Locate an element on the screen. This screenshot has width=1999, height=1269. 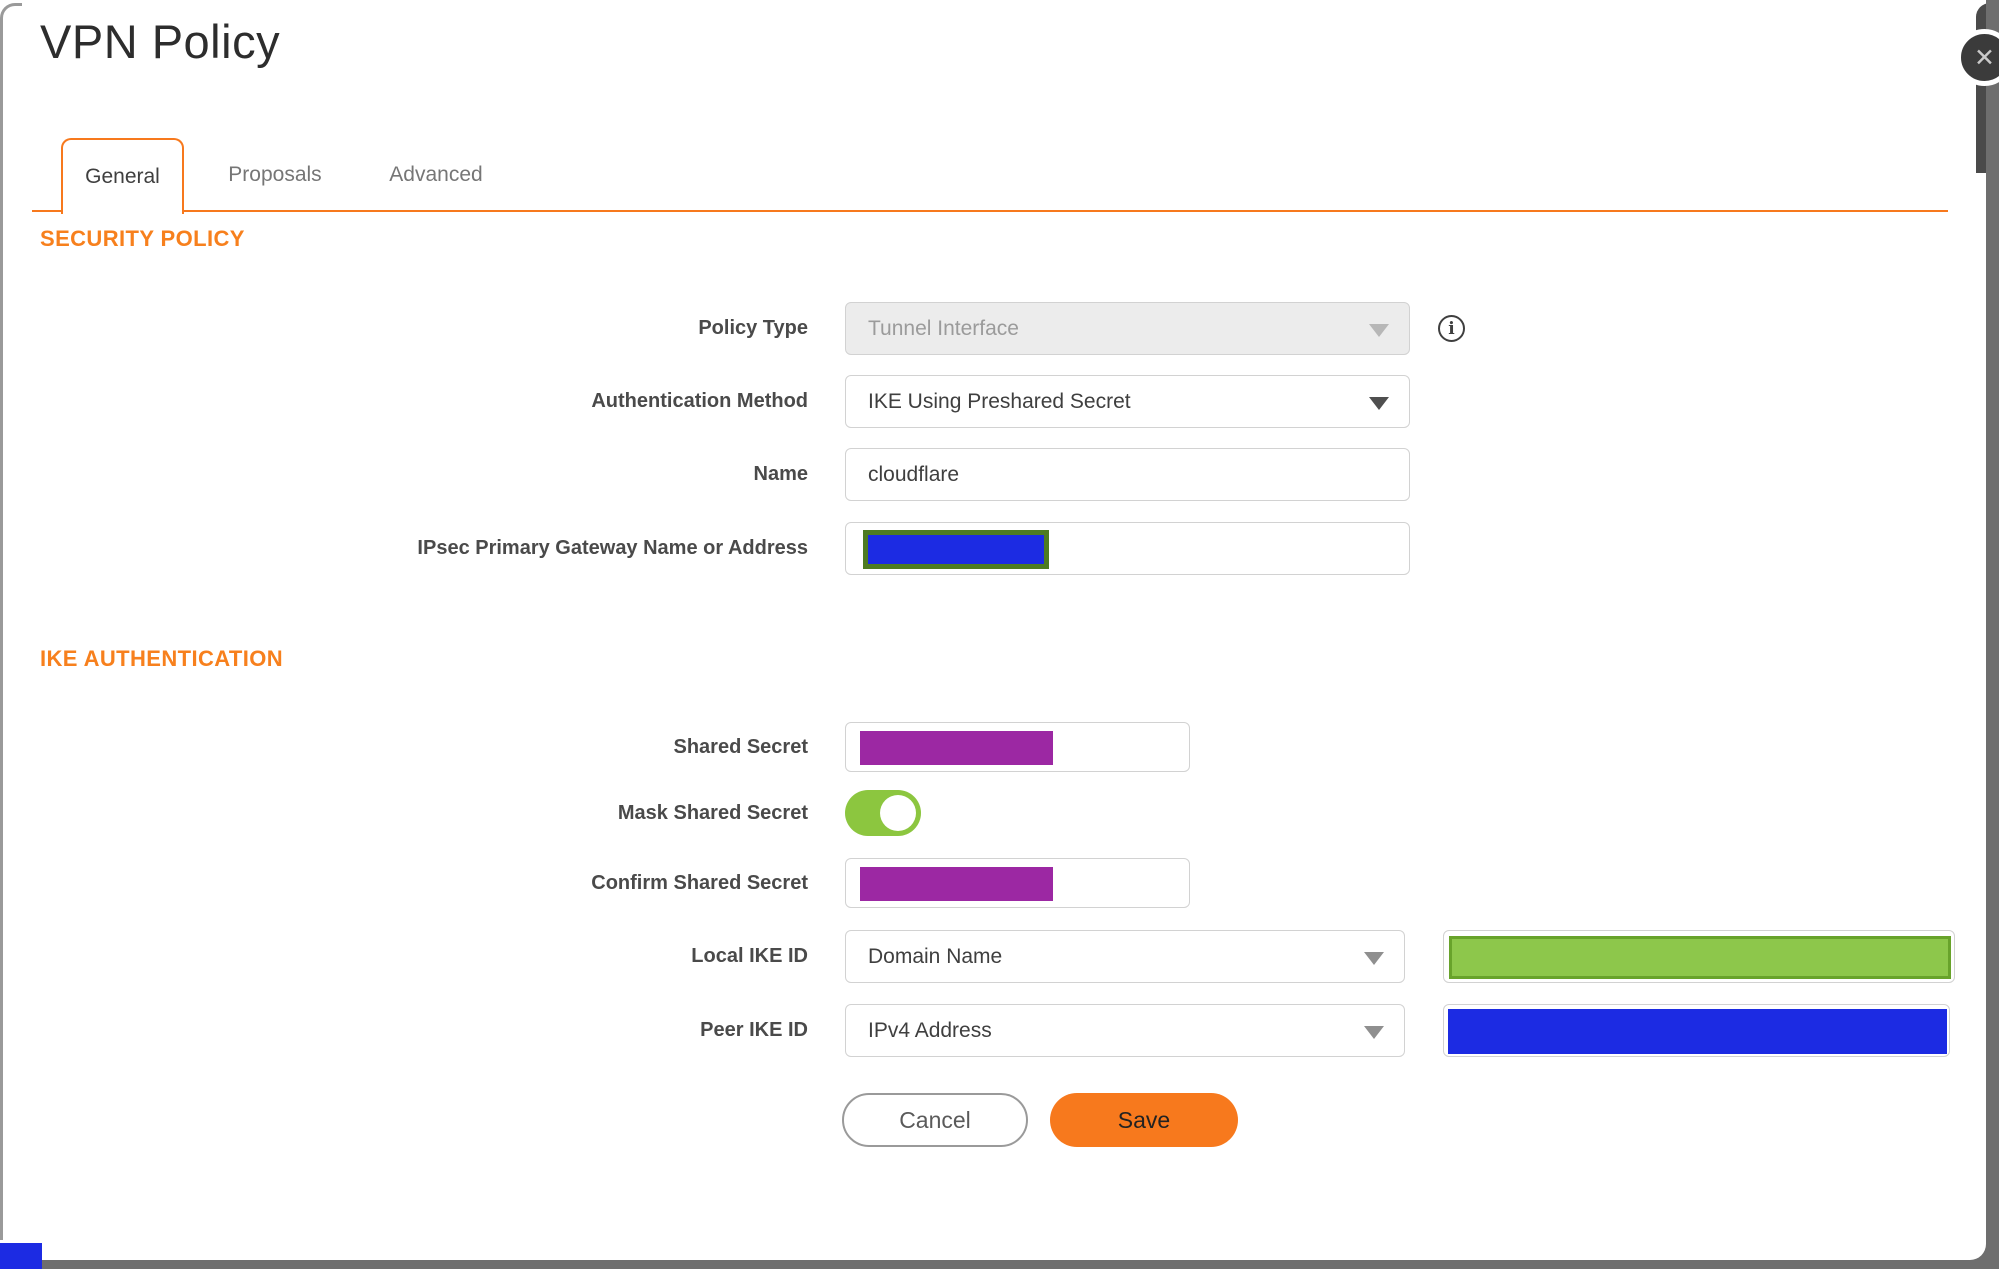
row-confirm-shared-secret: Confirm Shared Secret is located at coordinates (999, 883).